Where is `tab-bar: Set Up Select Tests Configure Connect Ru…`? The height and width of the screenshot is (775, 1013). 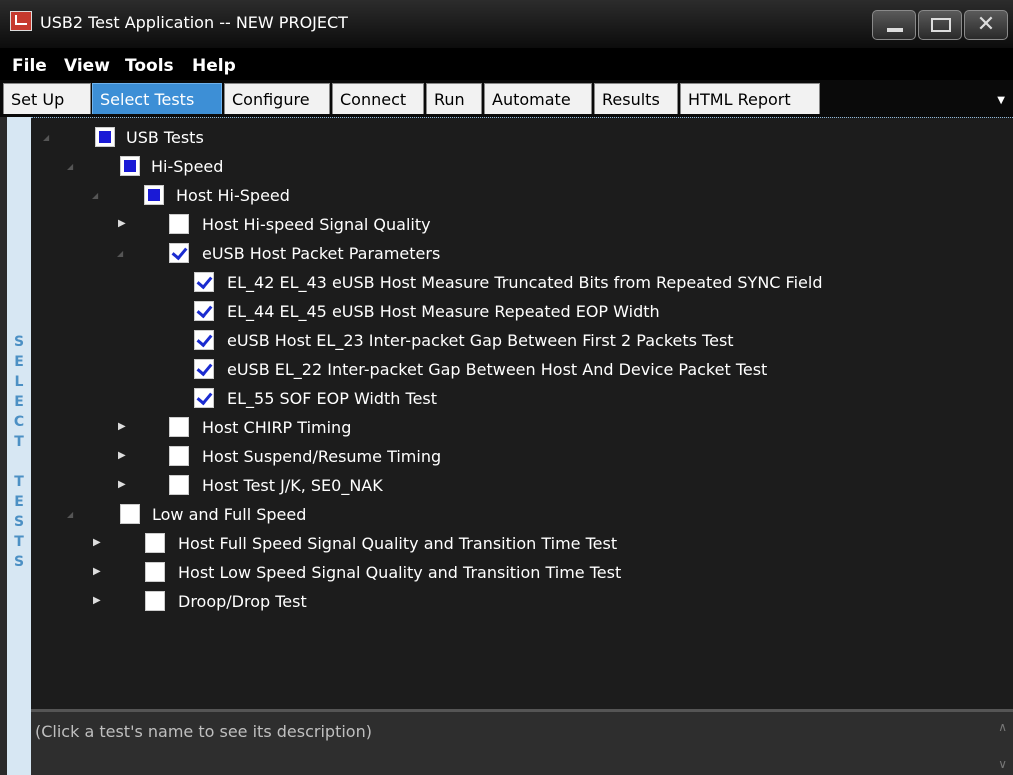 tab-bar: Set Up Select Tests Configure Connect Ru… is located at coordinates (506, 98).